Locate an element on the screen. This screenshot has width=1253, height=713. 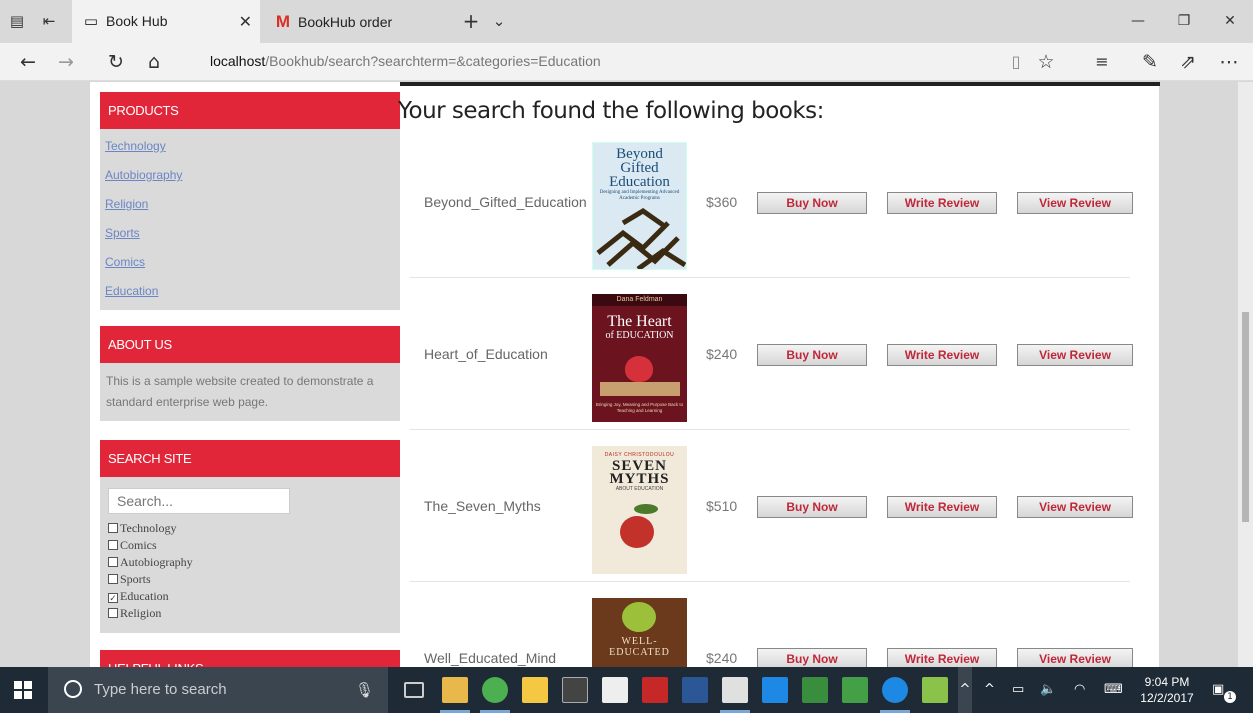
notification-center-icon: ▣ 1 is located at coordinates (1224, 690).